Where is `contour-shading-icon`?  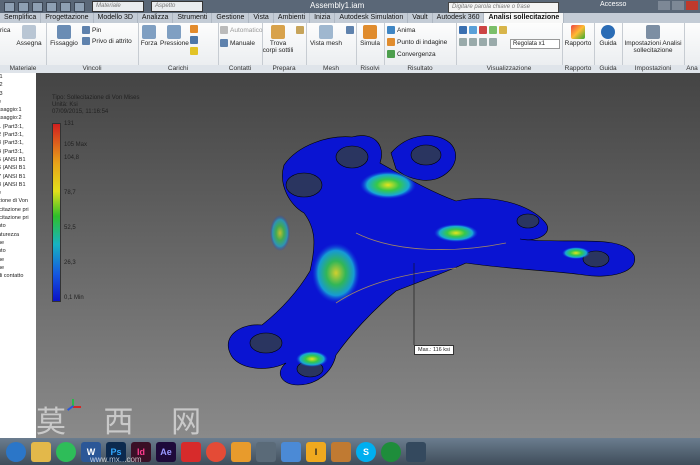 contour-shading-icon is located at coordinates (473, 30).